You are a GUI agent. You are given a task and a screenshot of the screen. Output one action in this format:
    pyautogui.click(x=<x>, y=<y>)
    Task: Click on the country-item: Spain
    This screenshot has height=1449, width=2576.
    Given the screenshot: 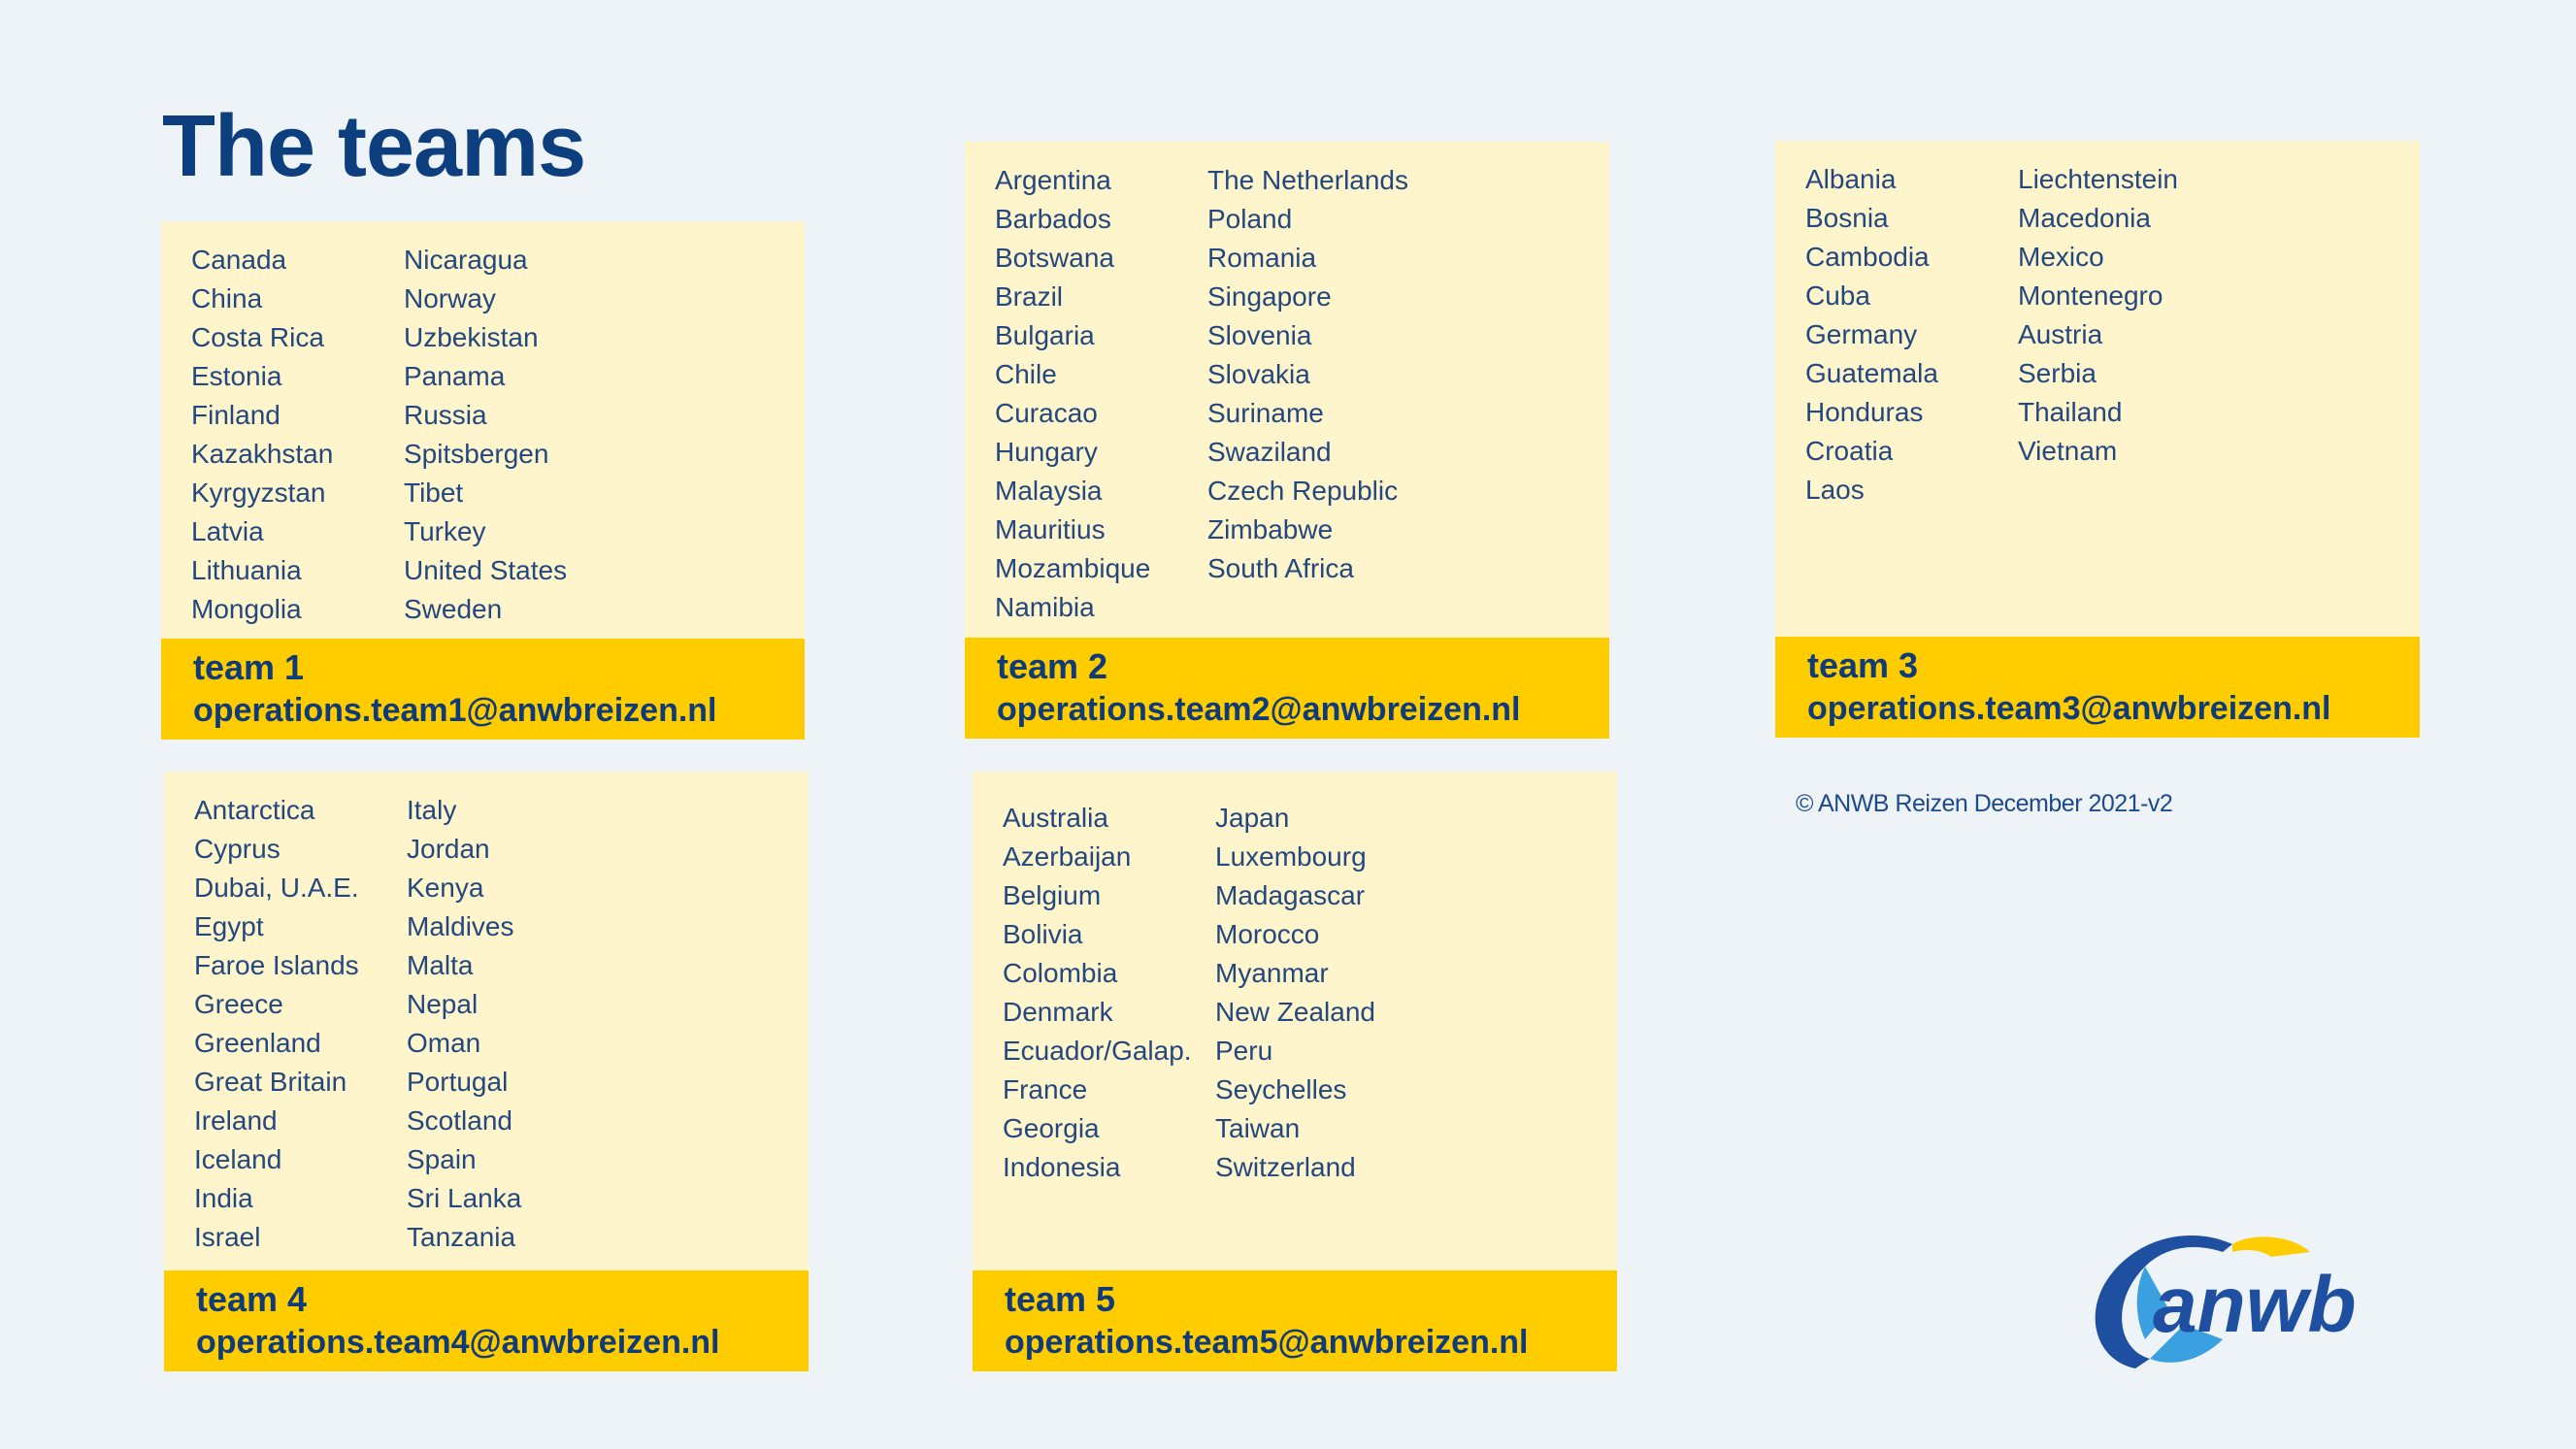 What is the action you would take?
    pyautogui.click(x=442, y=1159)
    